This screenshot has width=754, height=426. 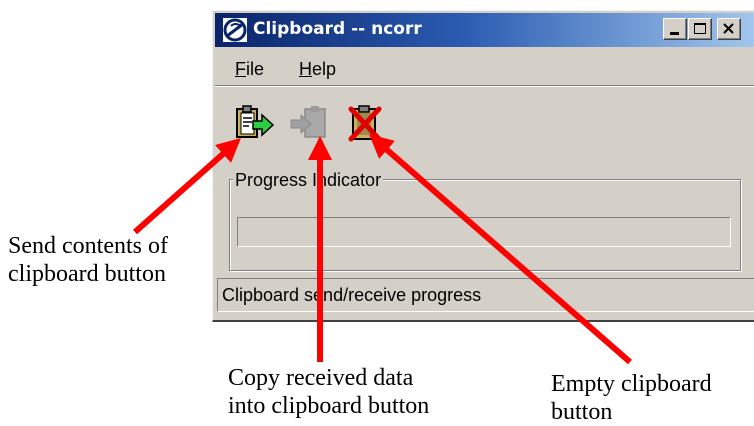 I want to click on minimize-button, so click(x=675, y=29).